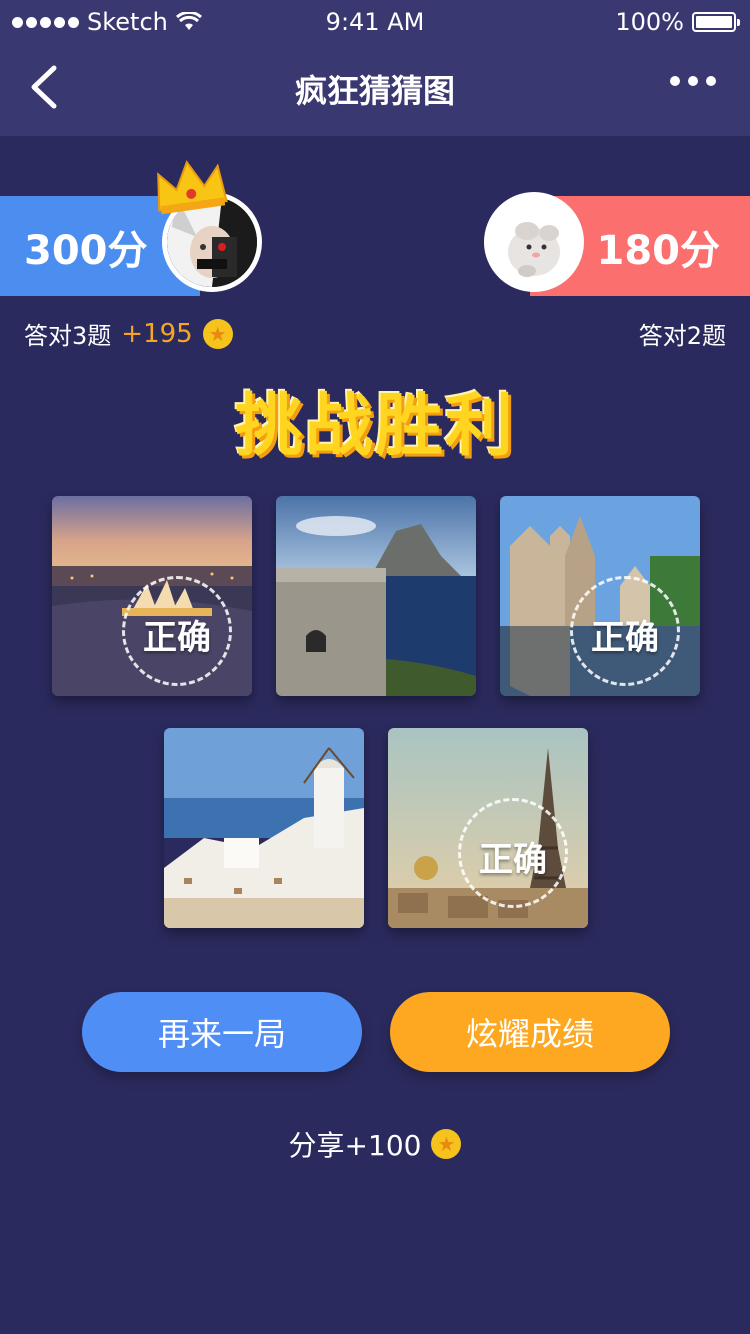 The width and height of the screenshot is (750, 1334). What do you see at coordinates (682, 336) in the screenshot?
I see `right-correct-count: 答对2题` at bounding box center [682, 336].